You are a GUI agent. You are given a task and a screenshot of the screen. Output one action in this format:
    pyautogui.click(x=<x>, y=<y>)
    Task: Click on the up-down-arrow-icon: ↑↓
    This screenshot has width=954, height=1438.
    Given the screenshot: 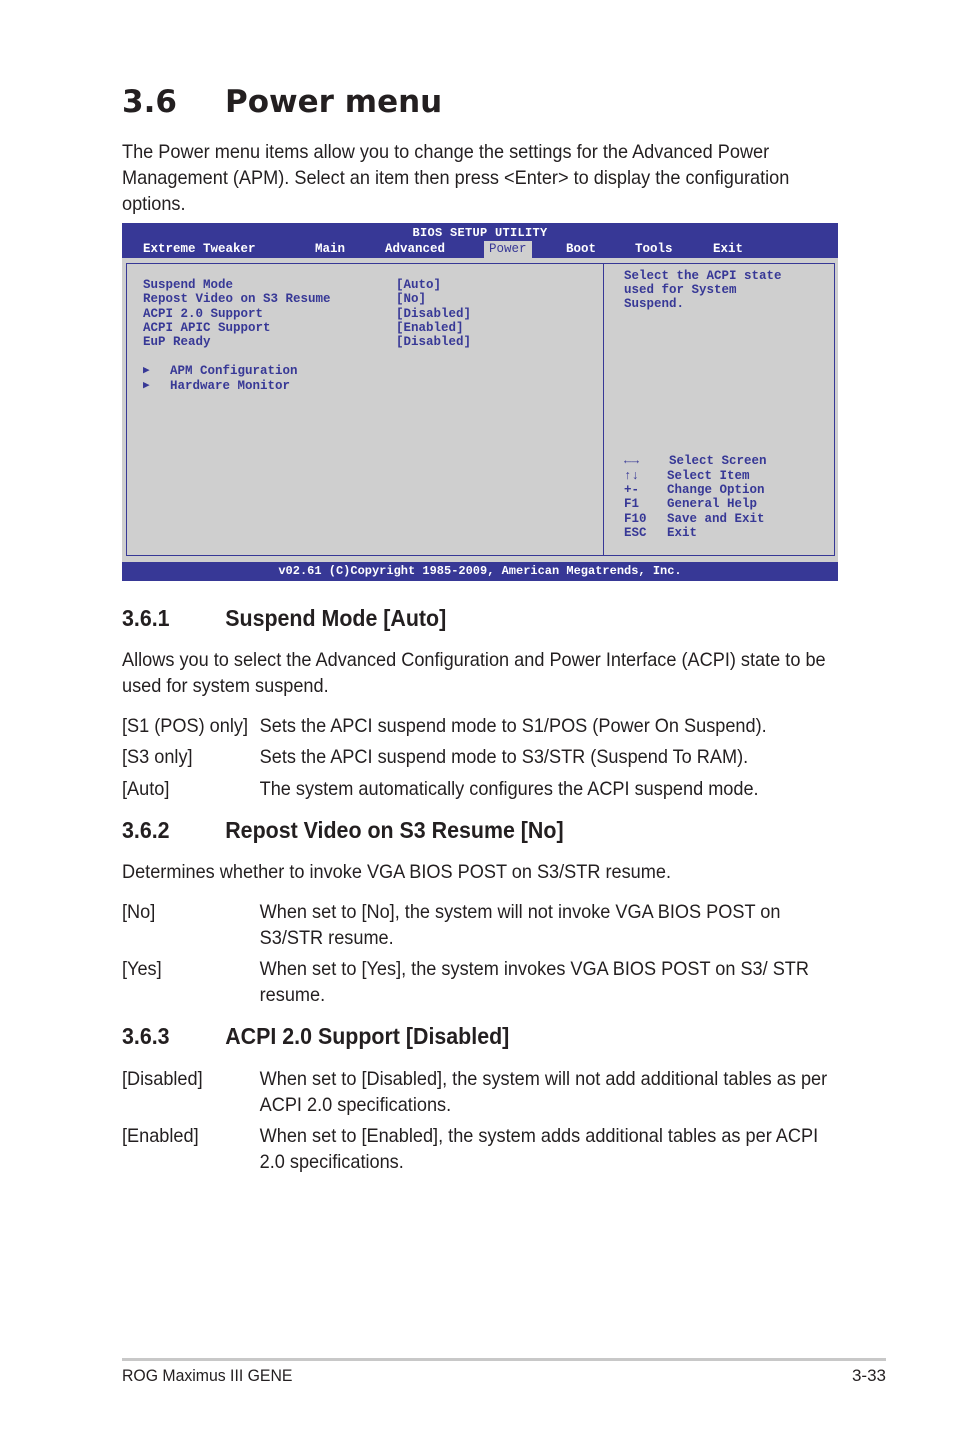 What is the action you would take?
    pyautogui.click(x=632, y=476)
    